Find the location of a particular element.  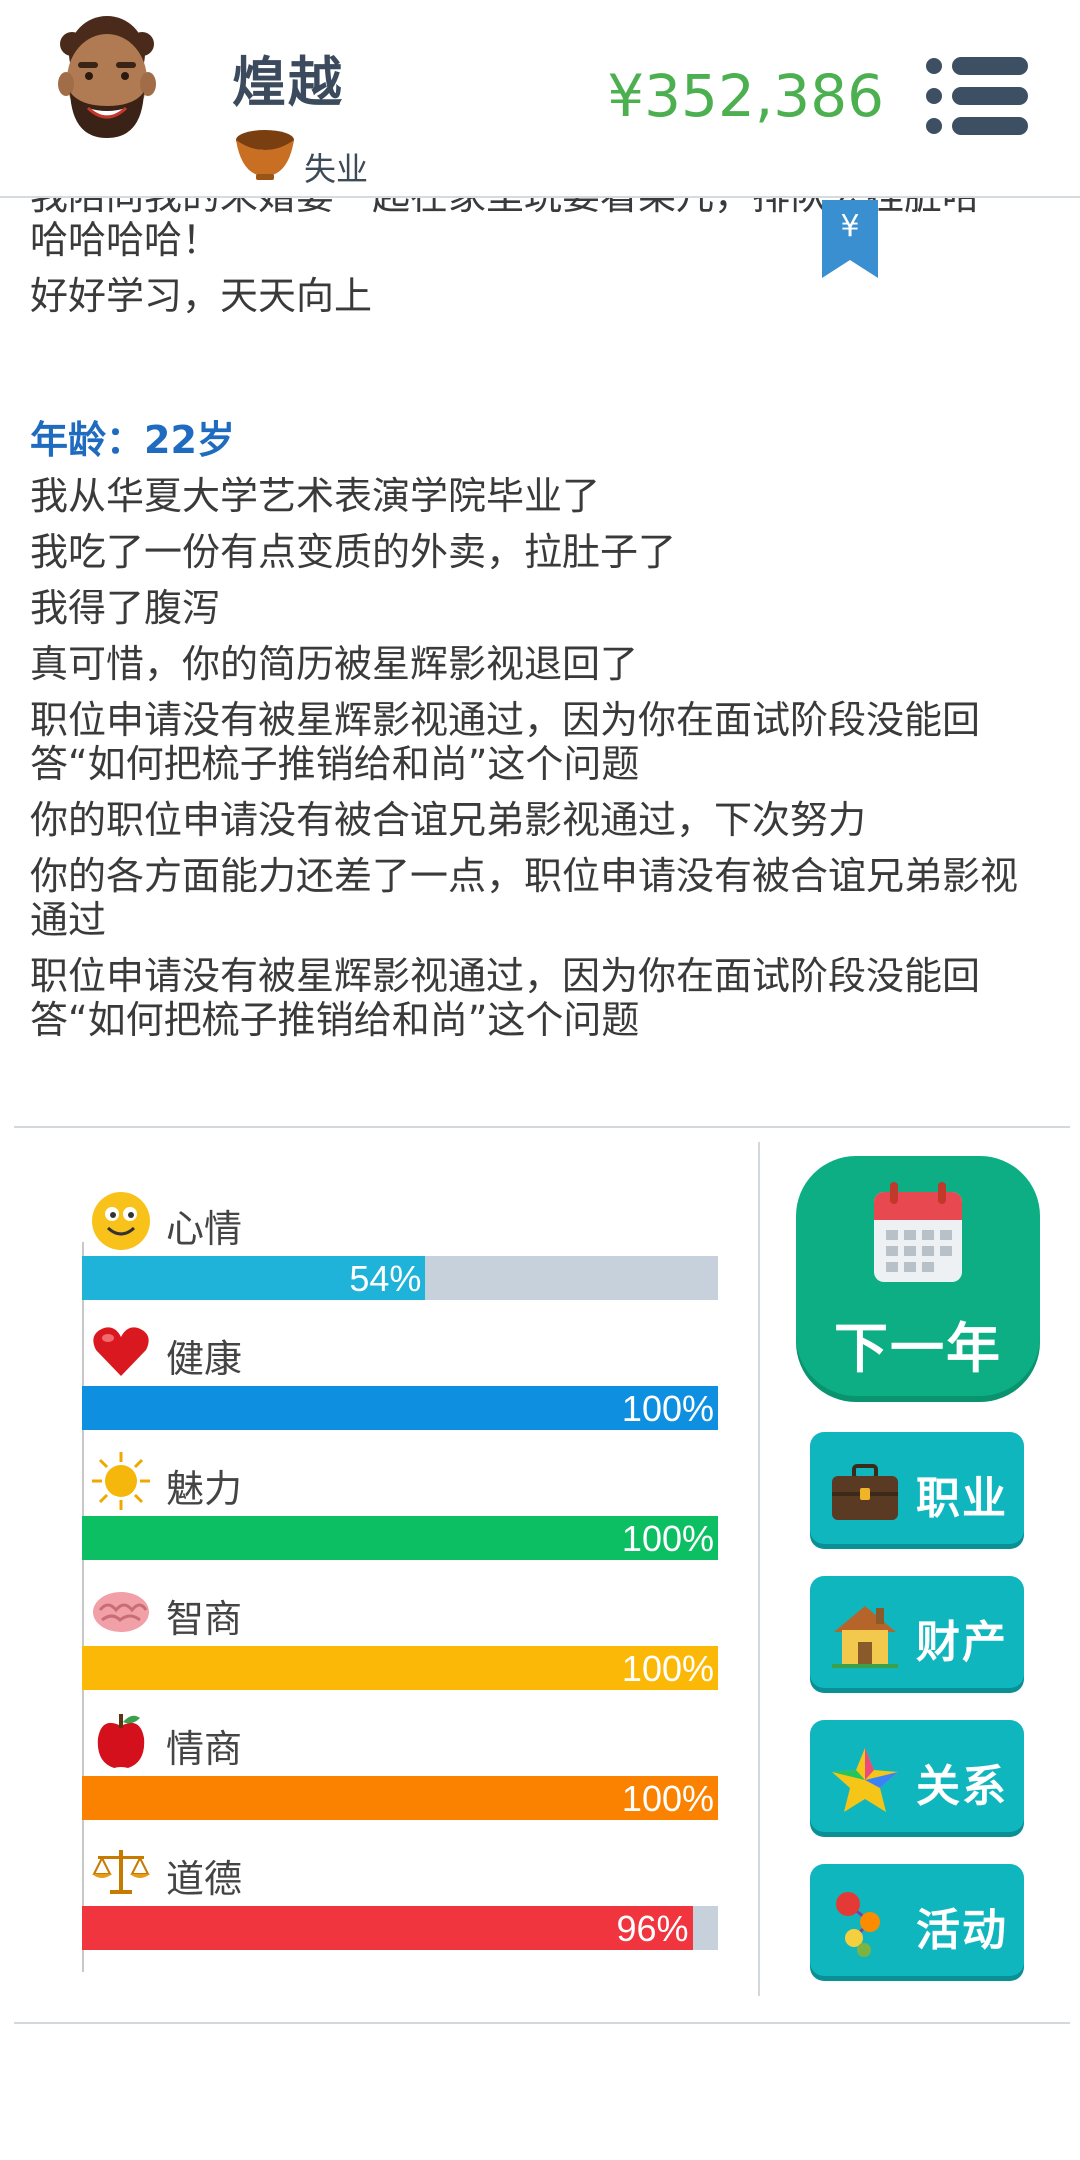

log-line: 你的职位申请没有被合谊兄弟影视通过，下次努力 is located at coordinates (448, 820).